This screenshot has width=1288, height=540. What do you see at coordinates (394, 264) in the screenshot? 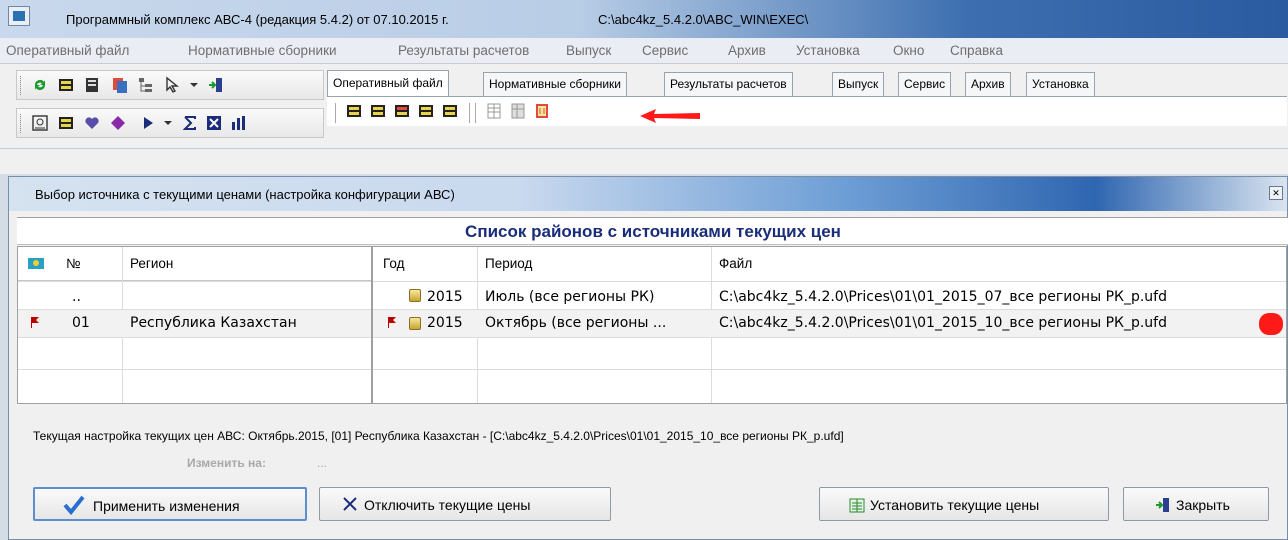
I see `column-year: Год` at bounding box center [394, 264].